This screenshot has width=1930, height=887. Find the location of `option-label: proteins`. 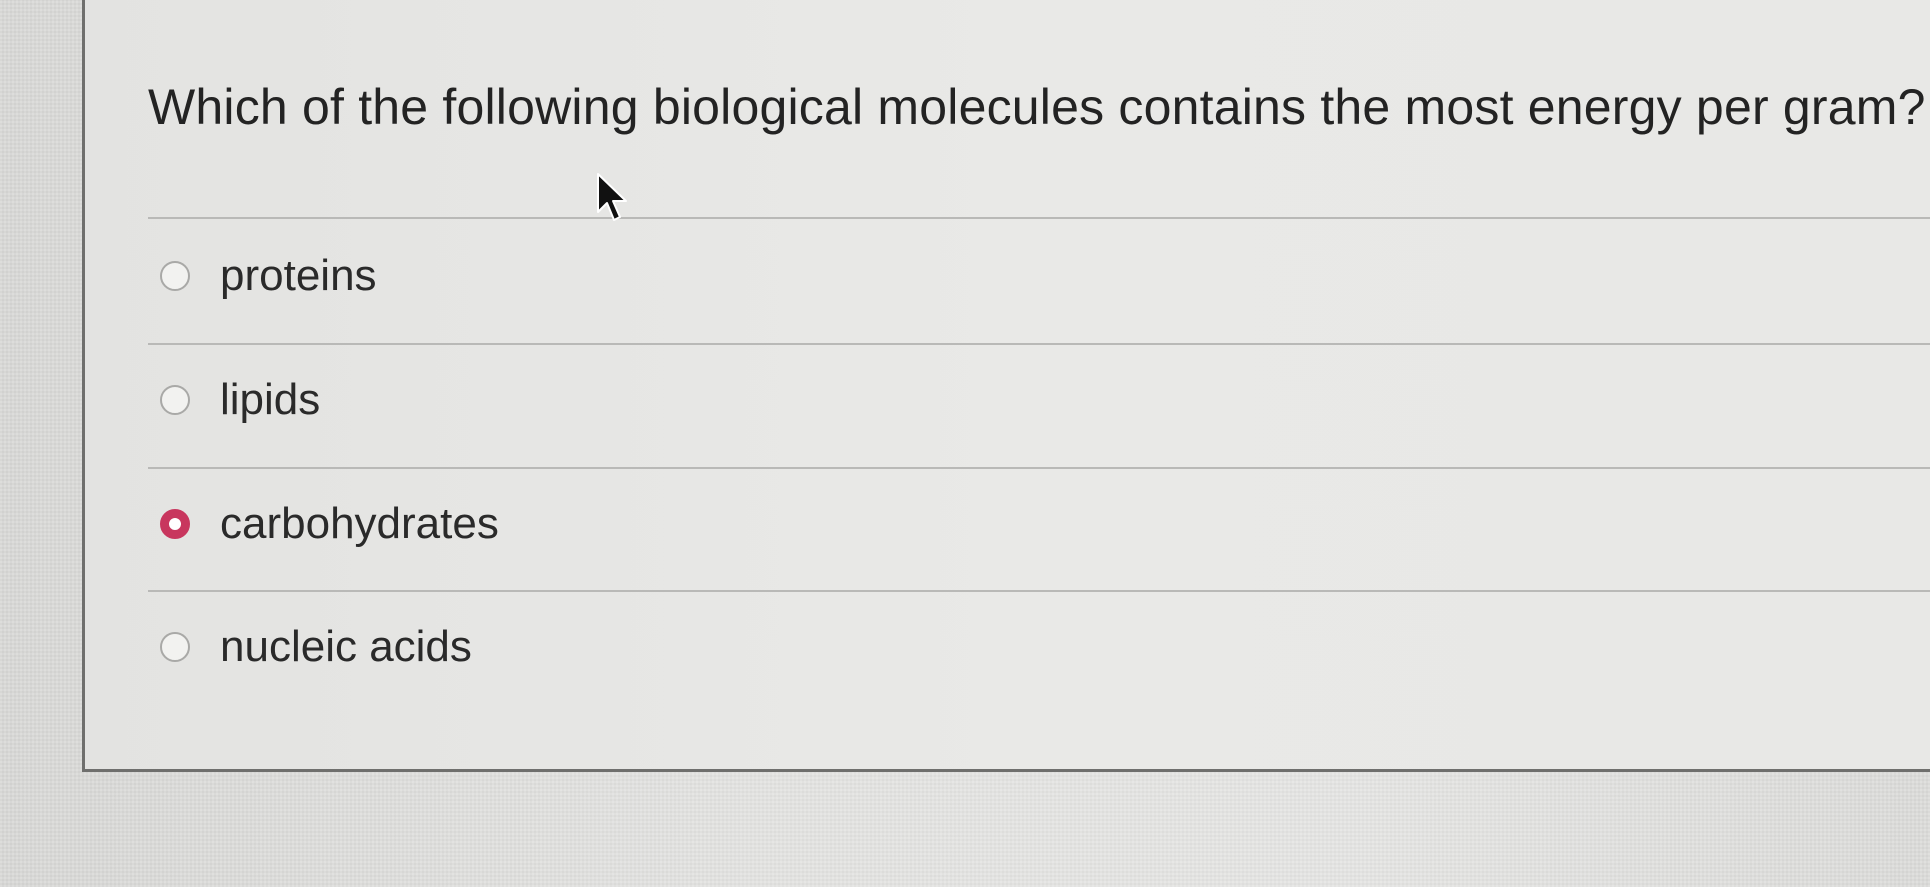

option-label: proteins is located at coordinates (298, 275).